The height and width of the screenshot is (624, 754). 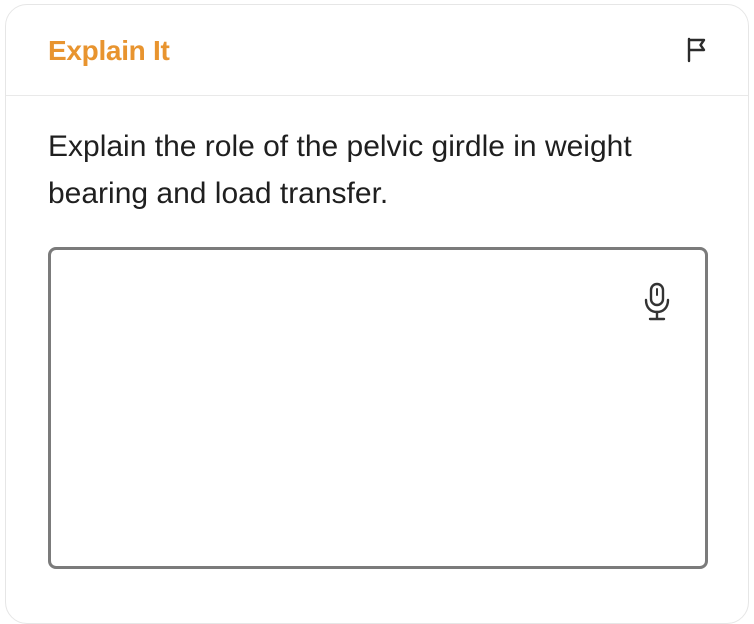 What do you see at coordinates (377, 50) in the screenshot?
I see `card-header: Explain It` at bounding box center [377, 50].